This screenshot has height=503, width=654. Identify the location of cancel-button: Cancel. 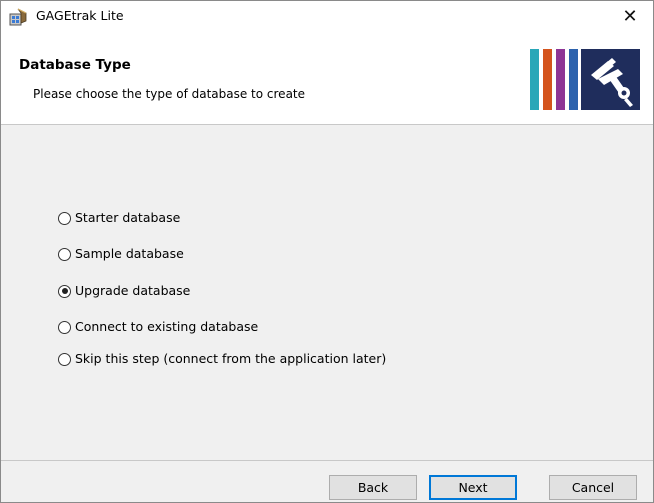
(593, 487).